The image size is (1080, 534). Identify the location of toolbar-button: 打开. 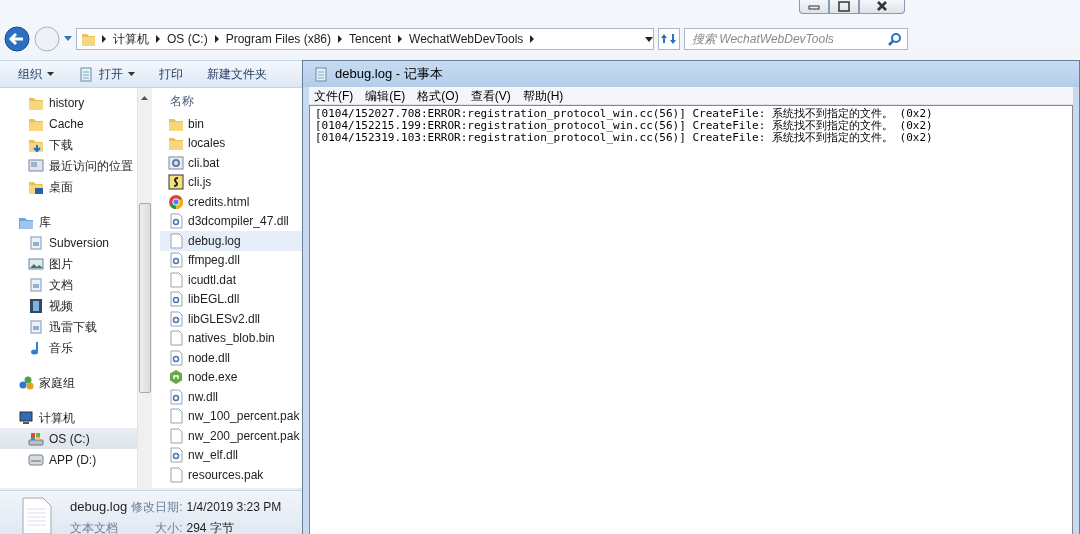
(106, 74).